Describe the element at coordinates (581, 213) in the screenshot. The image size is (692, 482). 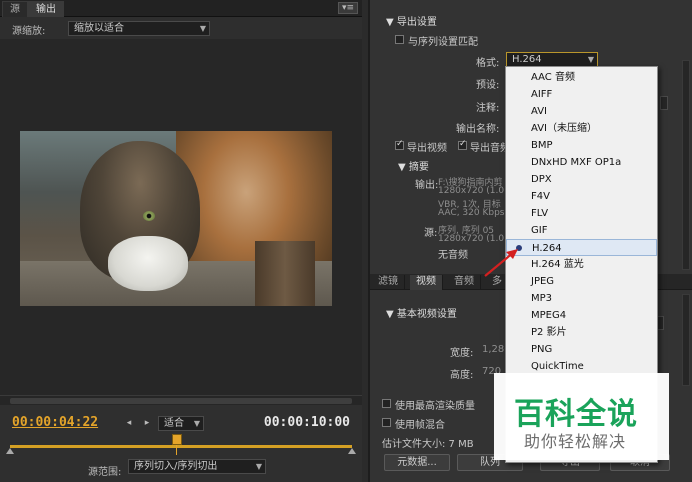
I see `format-option-flv: FLV` at that location.